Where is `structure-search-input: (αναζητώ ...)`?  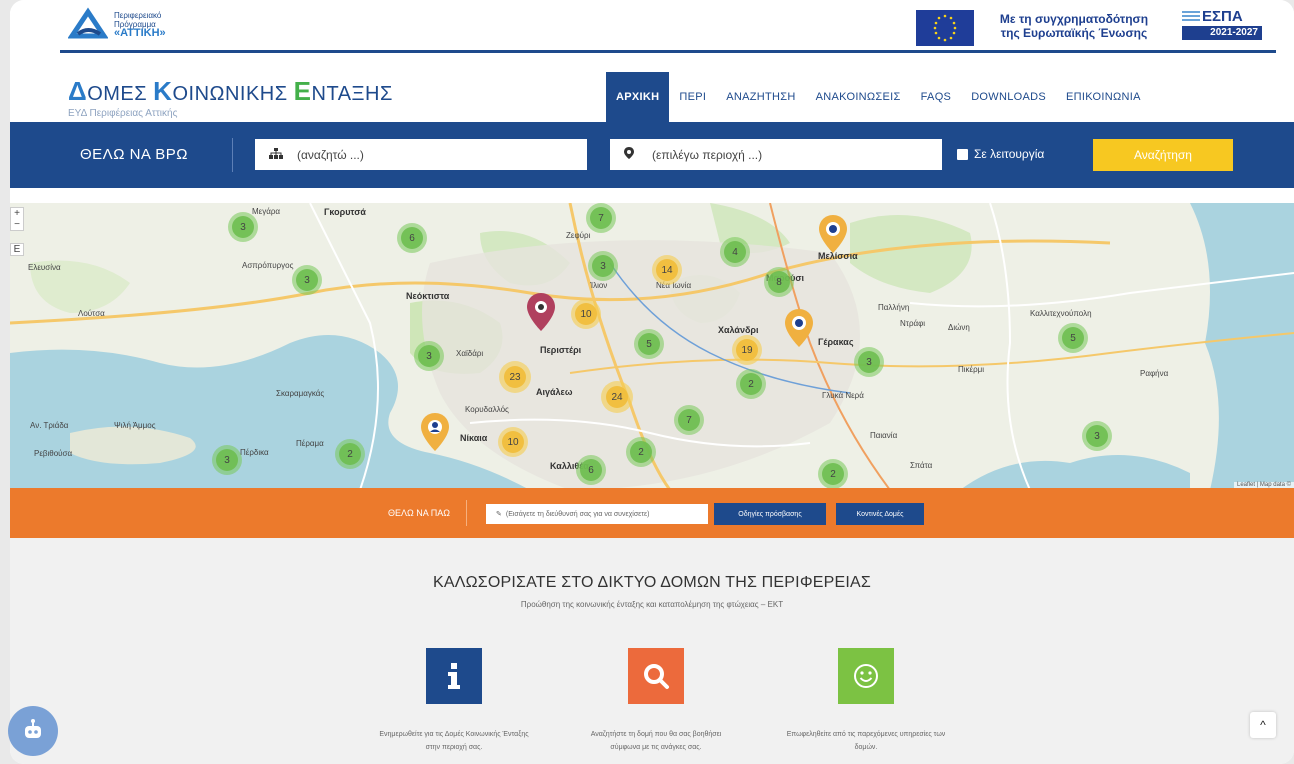 structure-search-input: (αναζητώ ...) is located at coordinates (421, 154).